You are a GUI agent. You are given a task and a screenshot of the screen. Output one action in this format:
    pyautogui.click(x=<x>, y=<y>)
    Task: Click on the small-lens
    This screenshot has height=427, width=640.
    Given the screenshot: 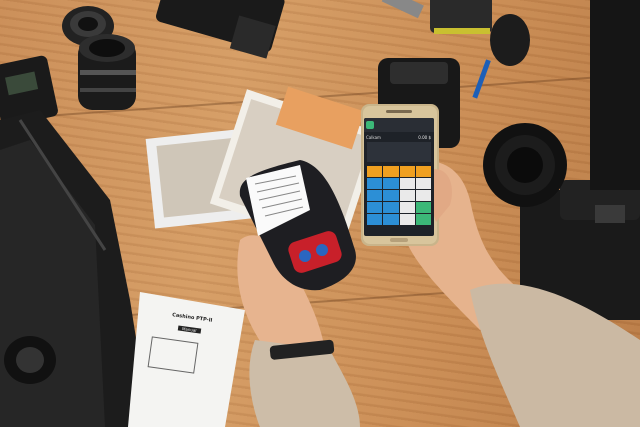 What is the action you would take?
    pyautogui.click(x=107, y=72)
    